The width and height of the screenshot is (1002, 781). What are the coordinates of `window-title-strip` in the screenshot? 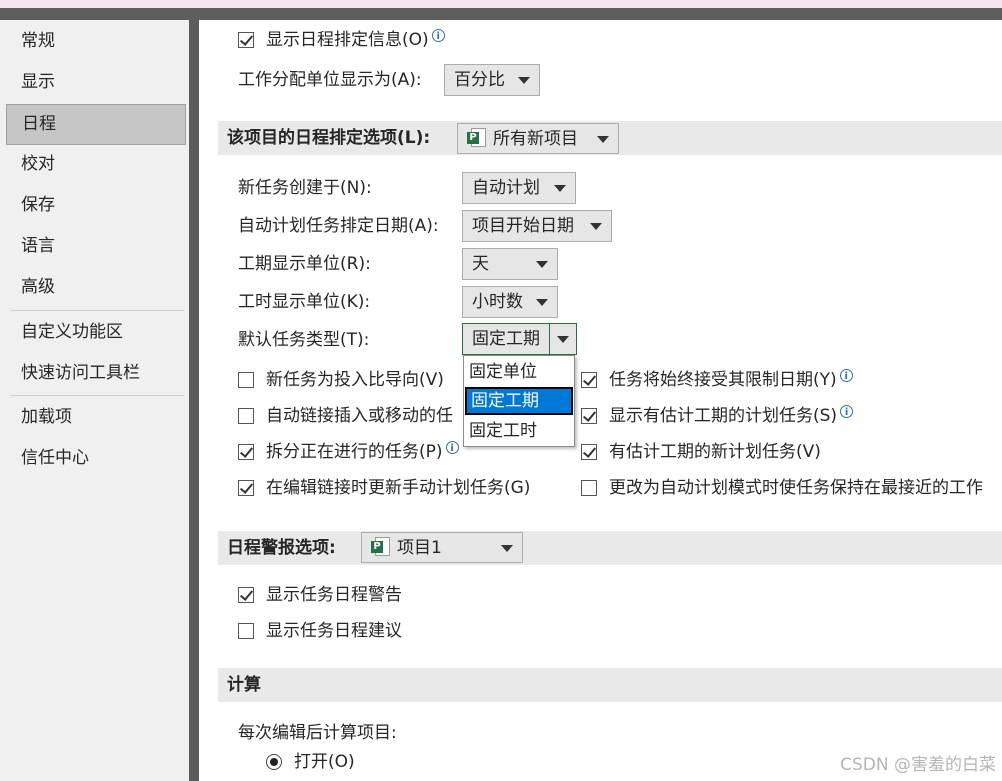 It's located at (501, 14).